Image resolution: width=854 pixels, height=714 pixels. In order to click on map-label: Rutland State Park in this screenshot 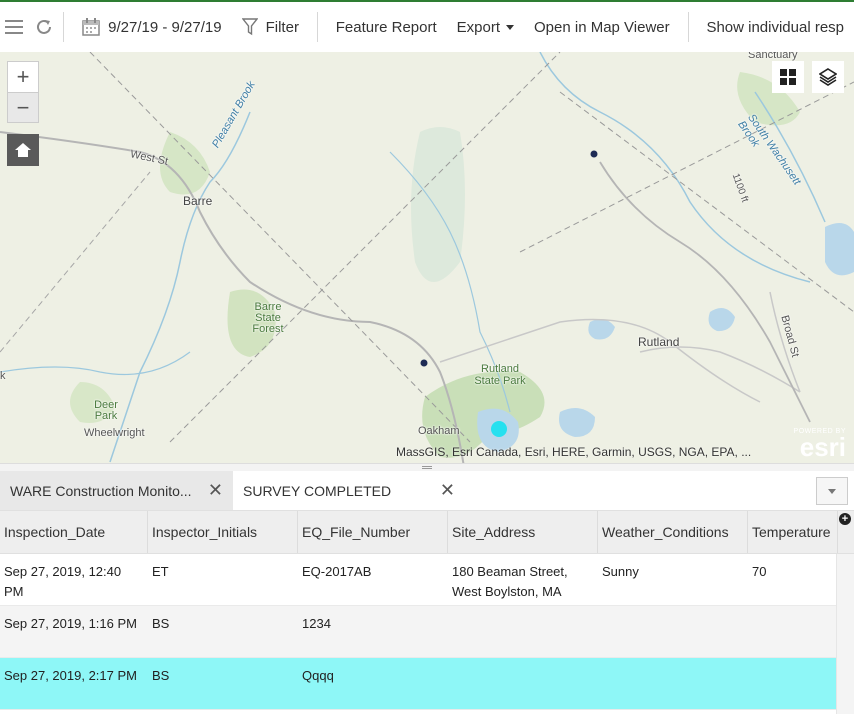, I will do `click(500, 375)`.